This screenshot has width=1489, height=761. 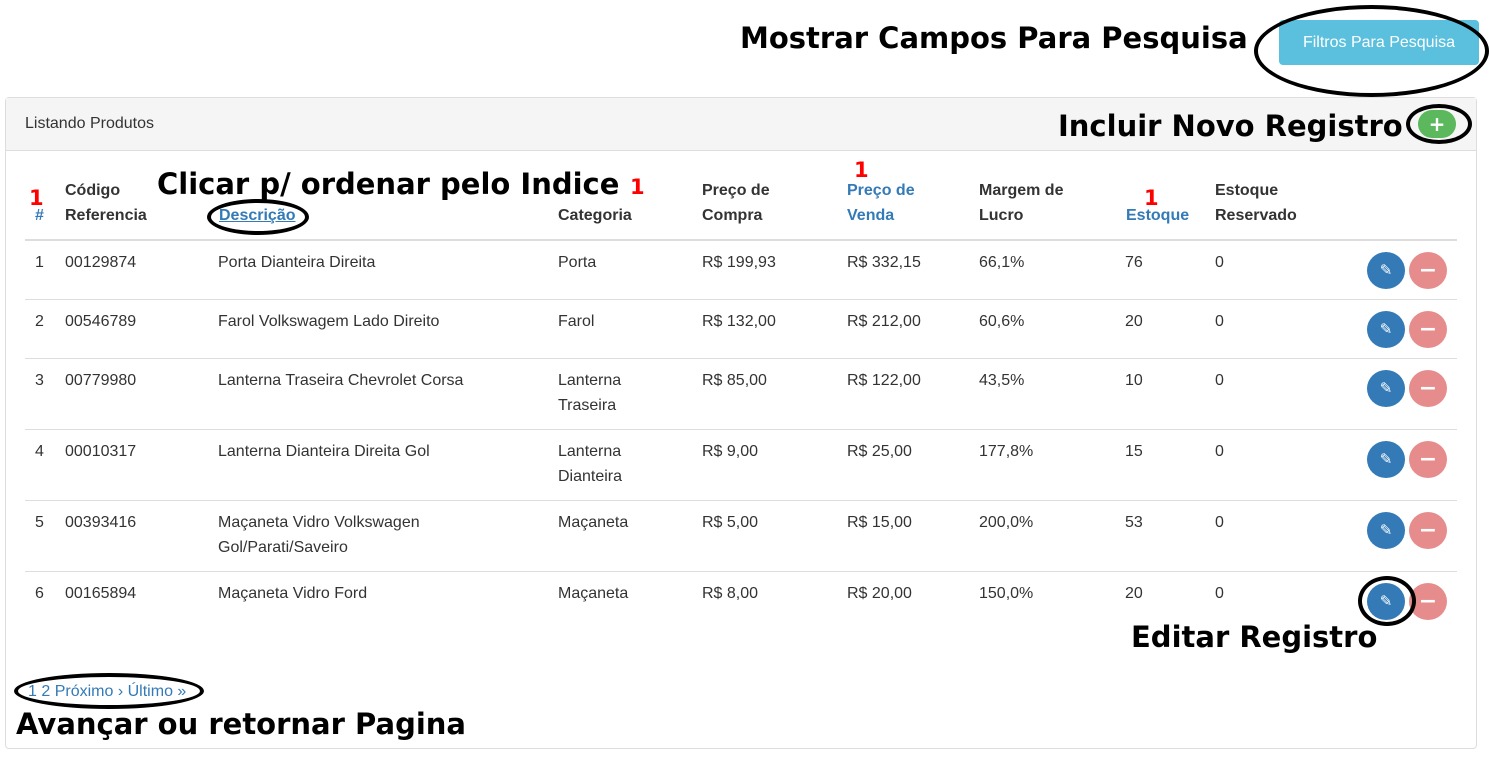 I want to click on cell-buy-price: R$ 8,00, so click(x=730, y=593).